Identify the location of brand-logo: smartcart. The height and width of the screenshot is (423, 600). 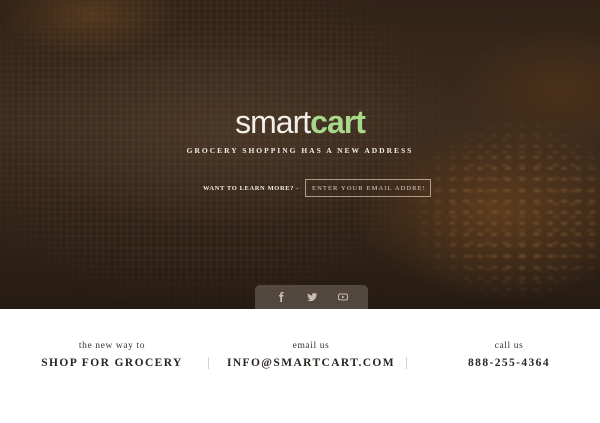
(300, 122).